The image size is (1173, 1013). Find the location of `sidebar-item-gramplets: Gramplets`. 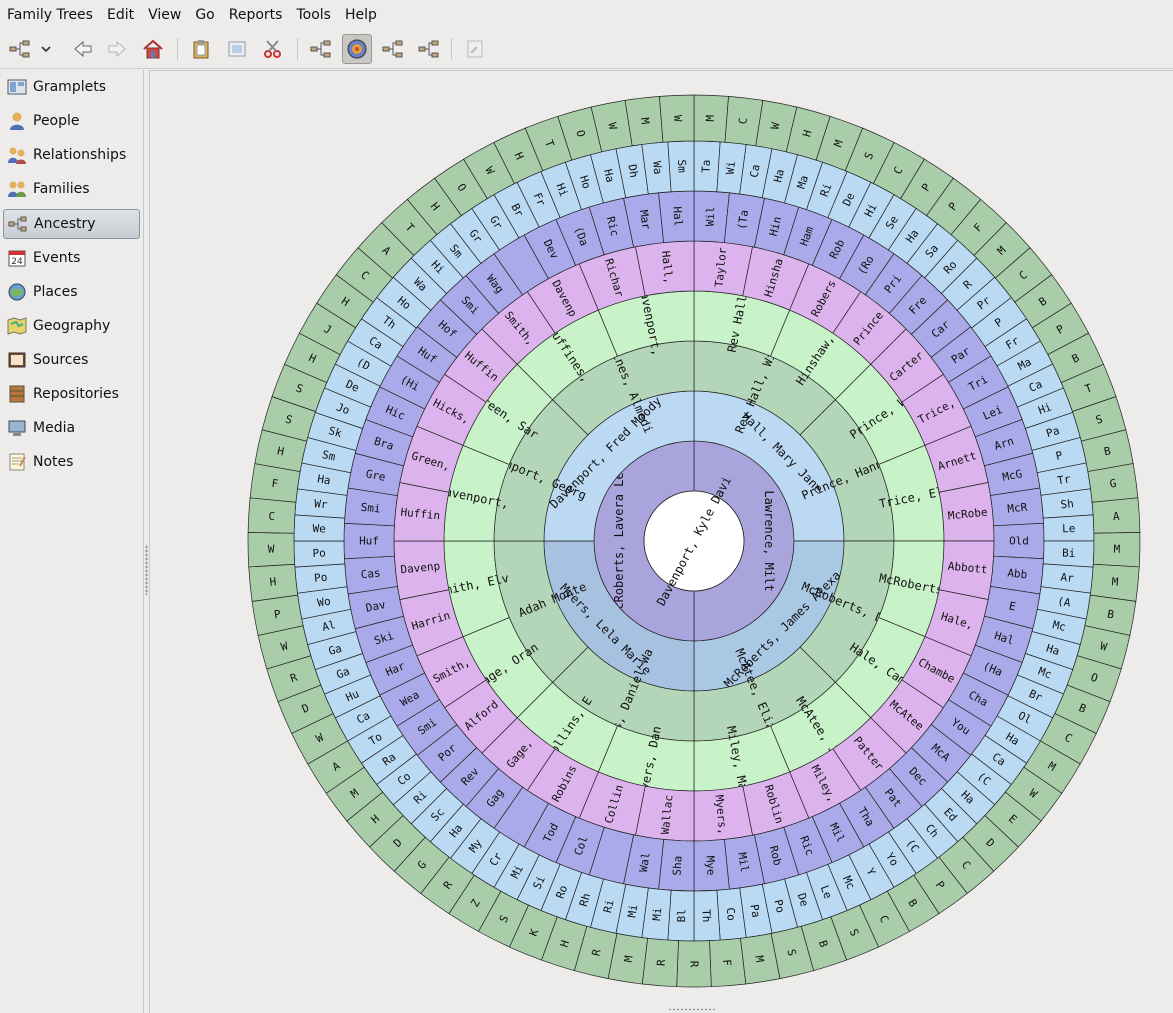

sidebar-item-gramplets: Gramplets is located at coordinates (71, 87).